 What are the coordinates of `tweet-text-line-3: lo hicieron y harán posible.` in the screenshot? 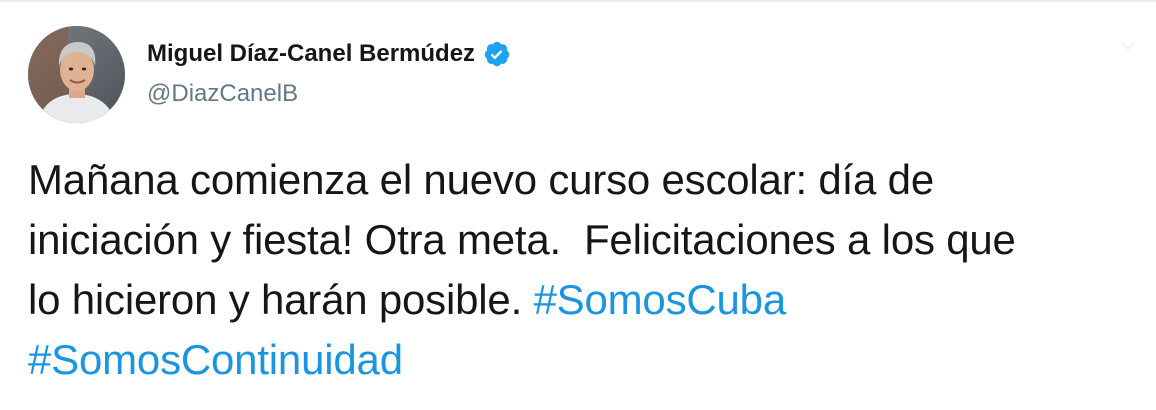 It's located at (281, 299).